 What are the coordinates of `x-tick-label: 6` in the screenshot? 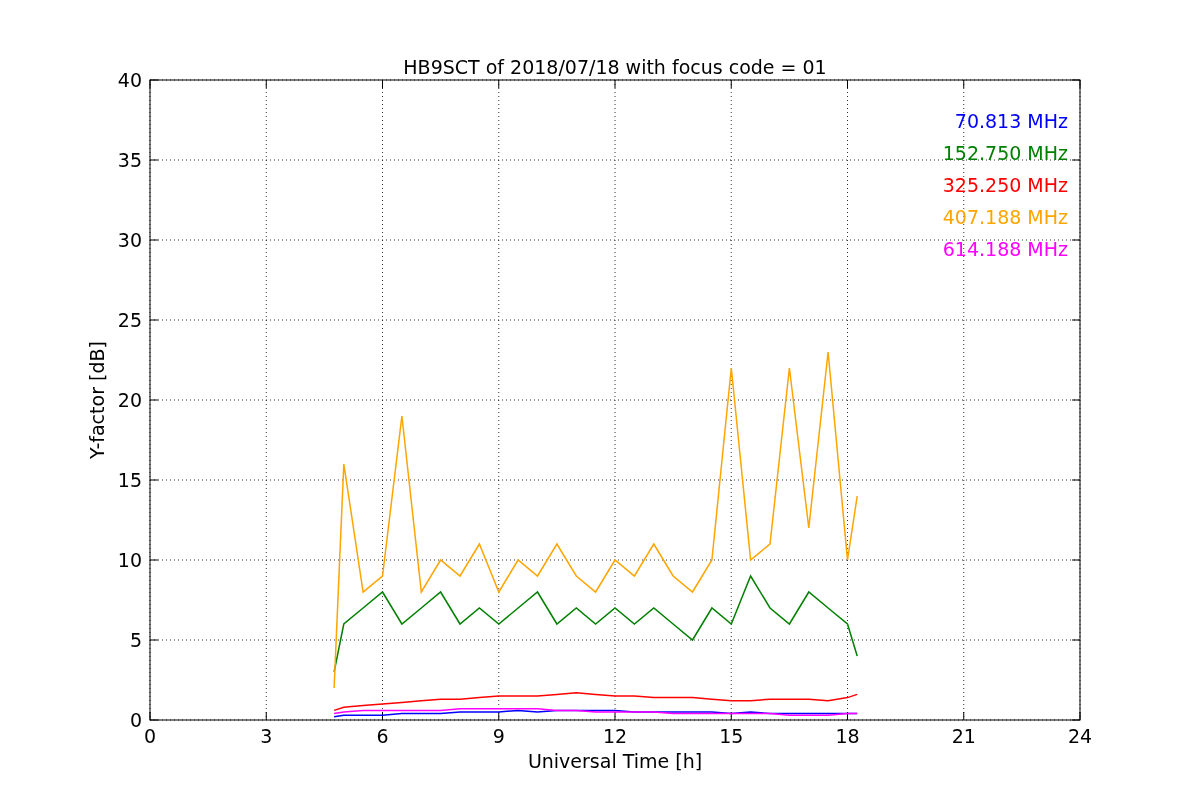 It's located at (382, 736).